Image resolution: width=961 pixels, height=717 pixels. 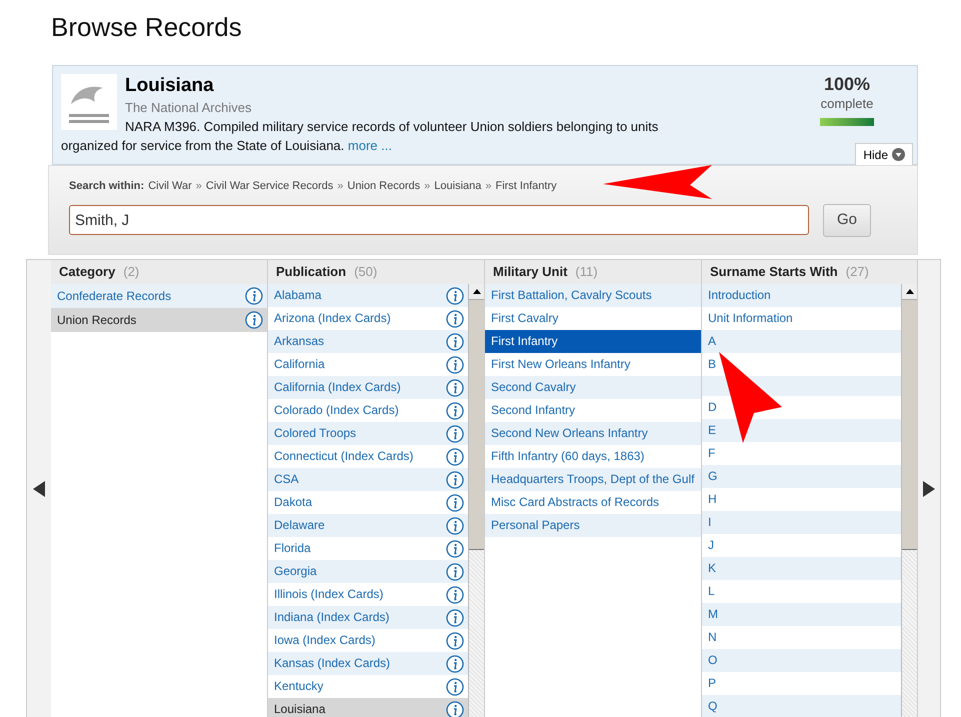 What do you see at coordinates (847, 220) in the screenshot?
I see `go-button: Go` at bounding box center [847, 220].